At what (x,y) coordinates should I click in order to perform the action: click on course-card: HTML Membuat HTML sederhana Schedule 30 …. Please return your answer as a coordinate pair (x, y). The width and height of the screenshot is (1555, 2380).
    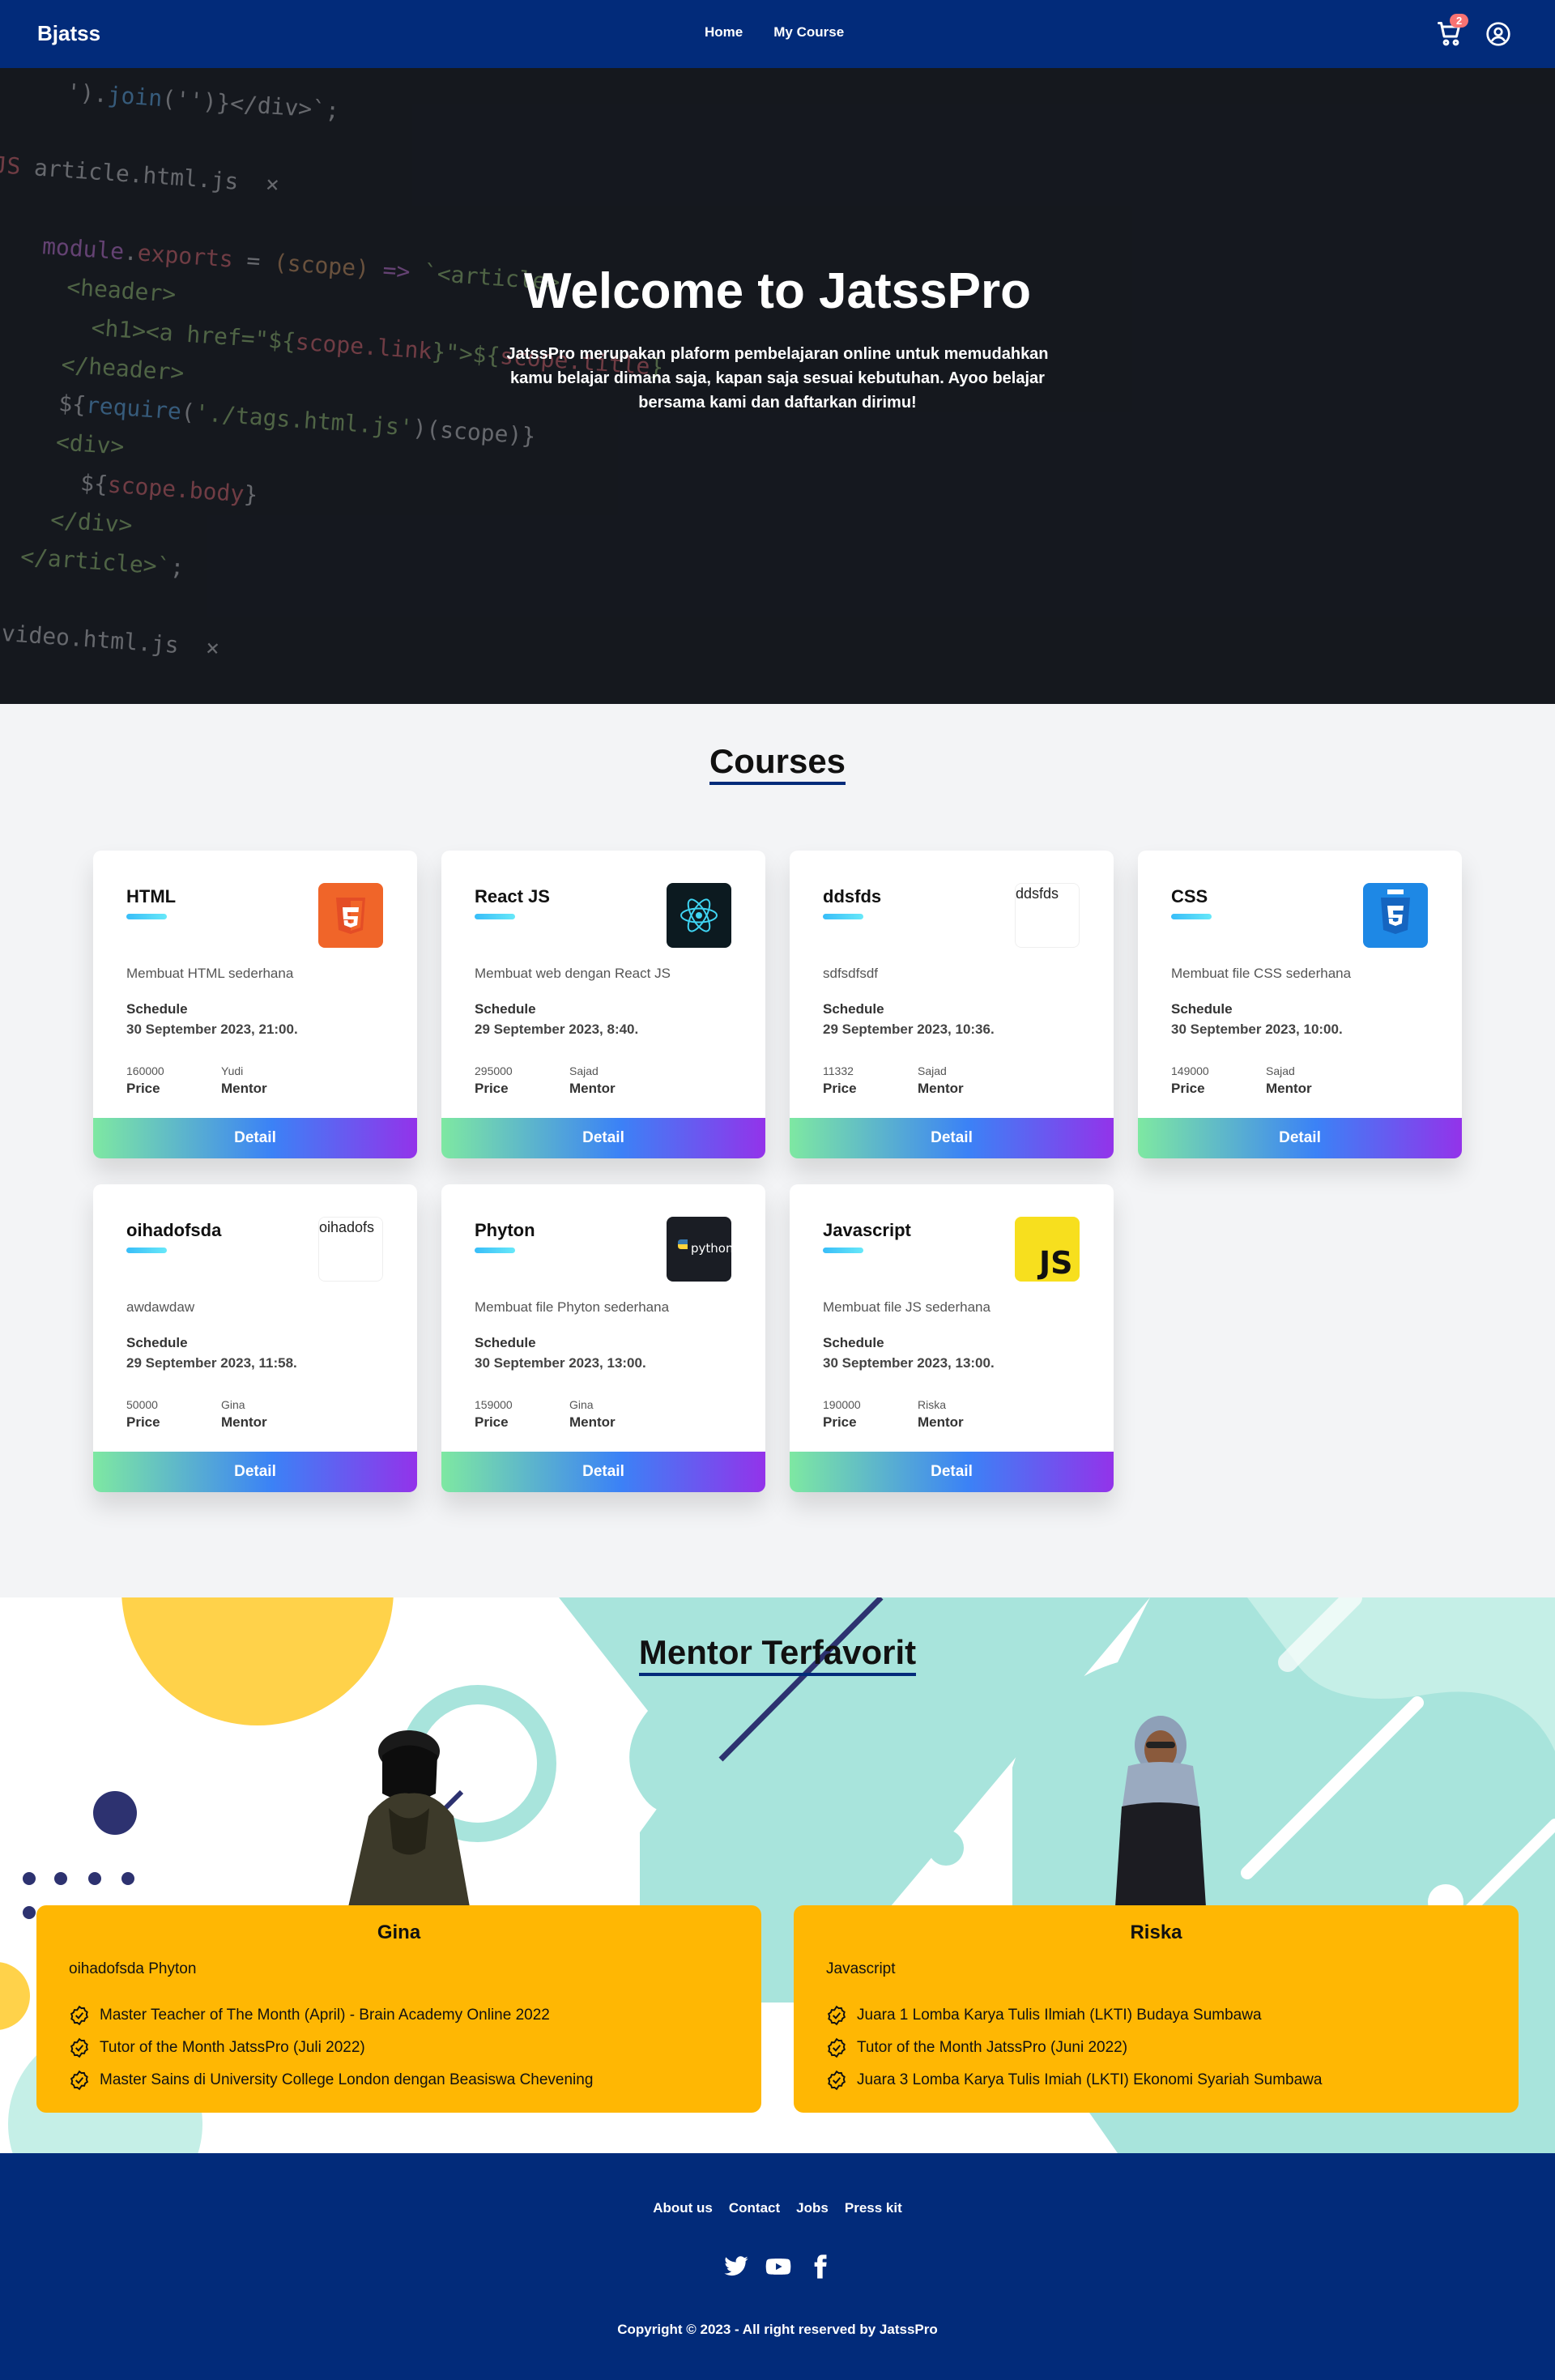
    Looking at the image, I should click on (255, 1004).